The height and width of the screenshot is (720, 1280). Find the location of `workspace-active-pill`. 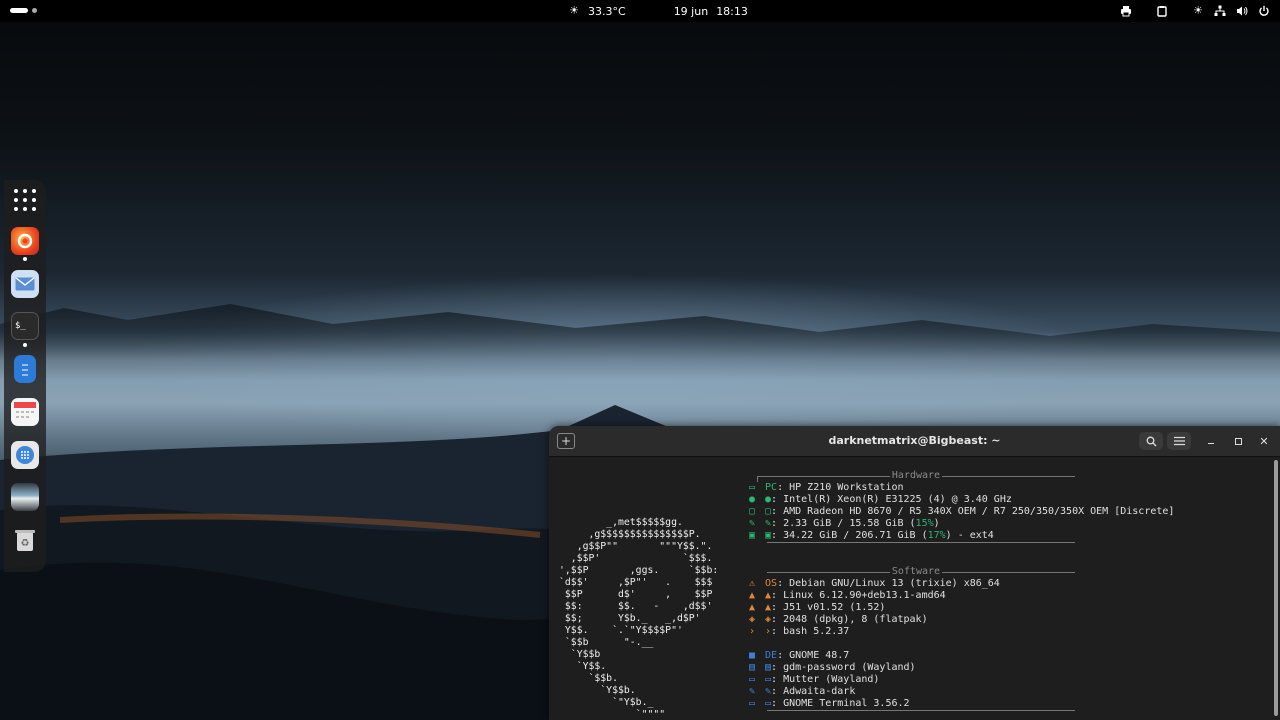

workspace-active-pill is located at coordinates (19, 10).